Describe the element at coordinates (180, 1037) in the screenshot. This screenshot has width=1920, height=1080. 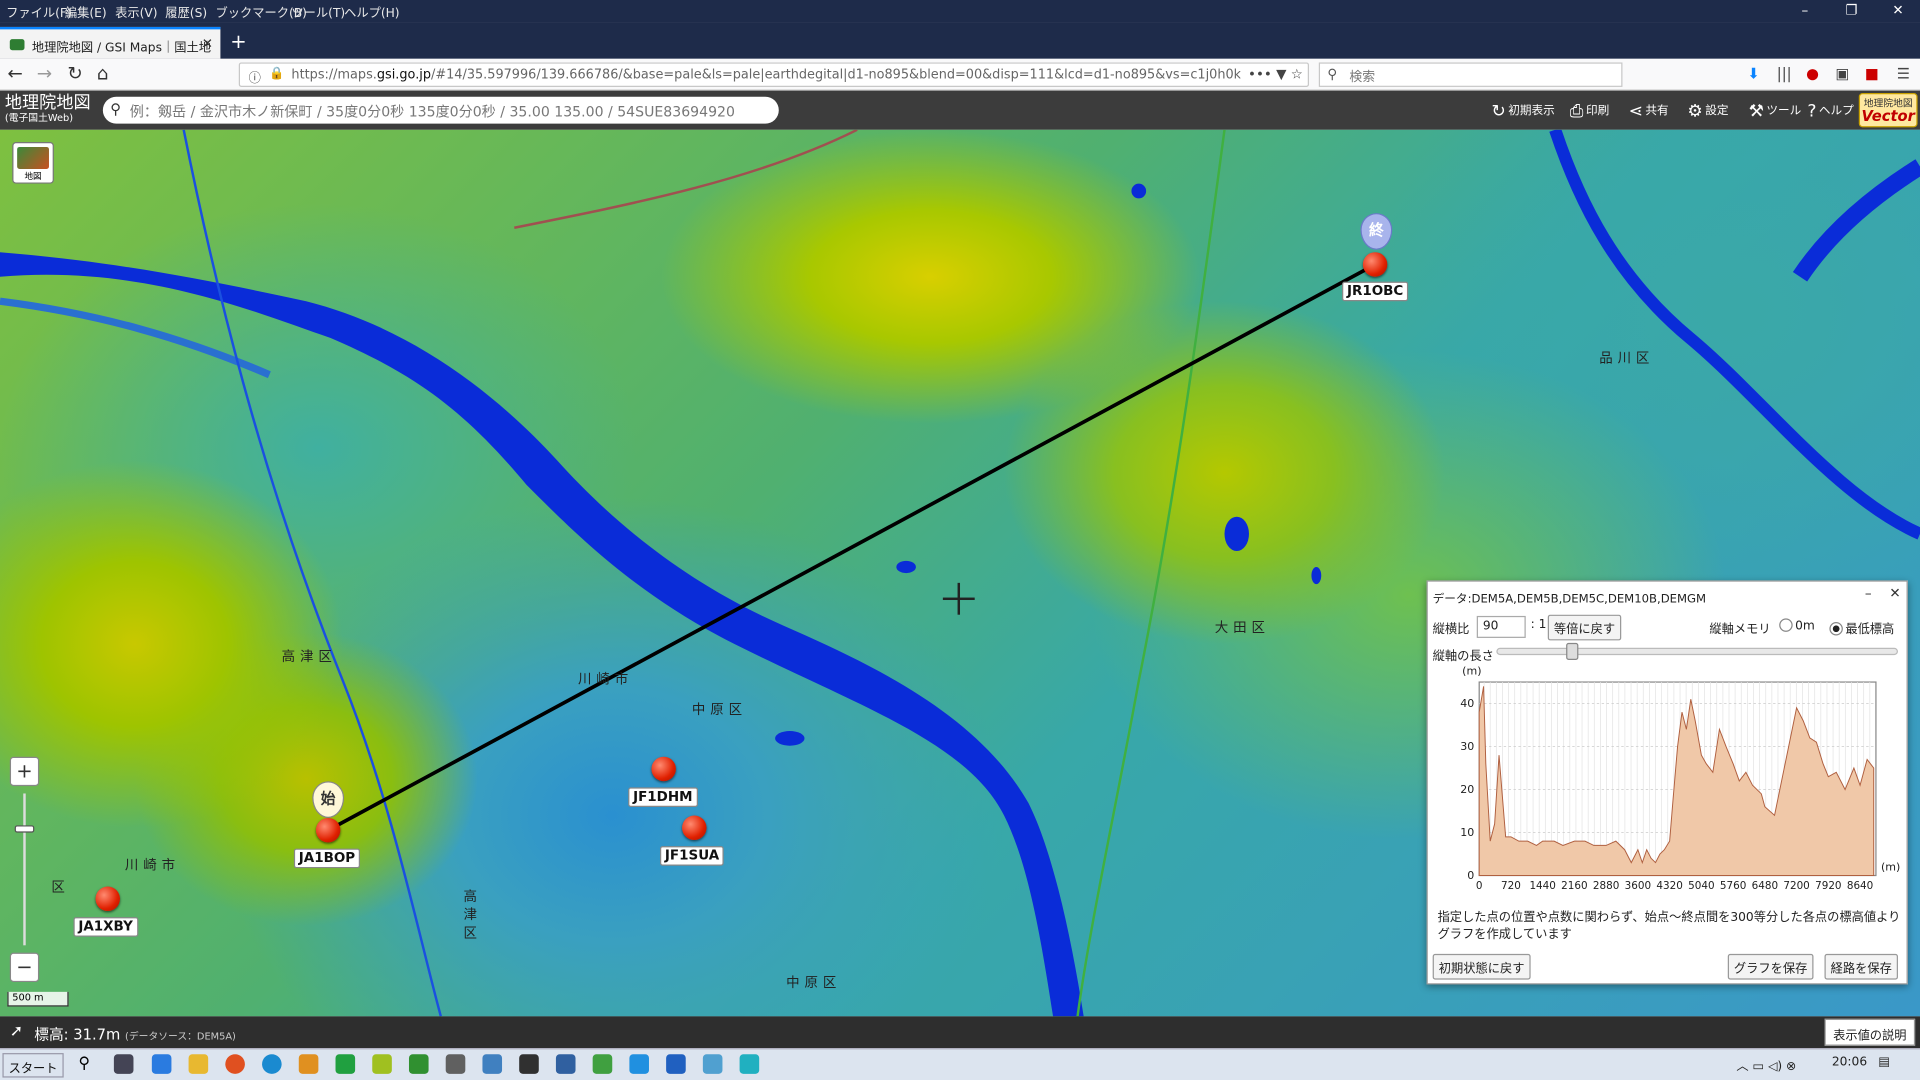
I see `elevation-source: (データソース：DEM5A)` at that location.